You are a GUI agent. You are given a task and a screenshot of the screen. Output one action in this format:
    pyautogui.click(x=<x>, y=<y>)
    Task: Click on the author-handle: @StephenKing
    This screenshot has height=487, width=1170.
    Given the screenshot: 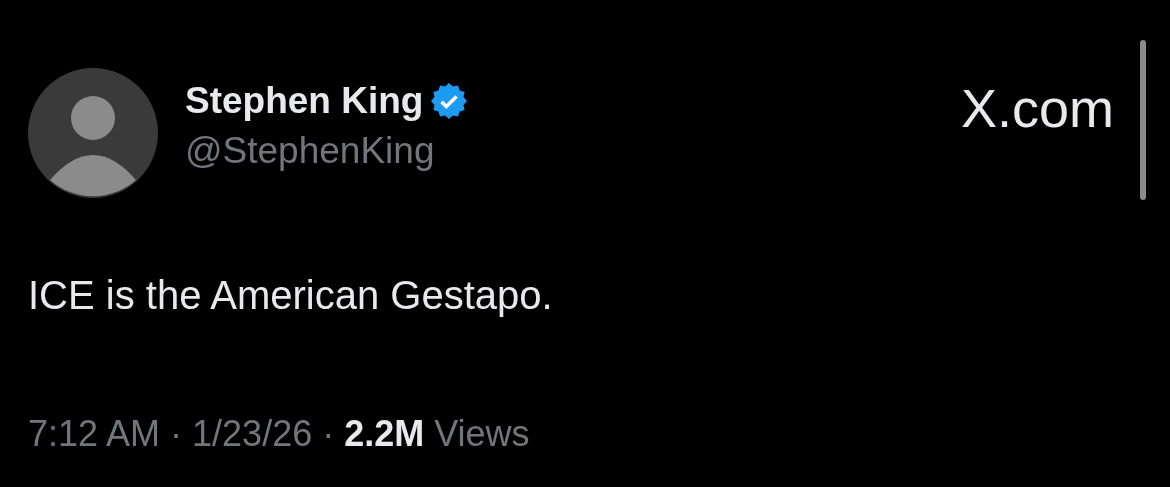 What is the action you would take?
    pyautogui.click(x=326, y=151)
    